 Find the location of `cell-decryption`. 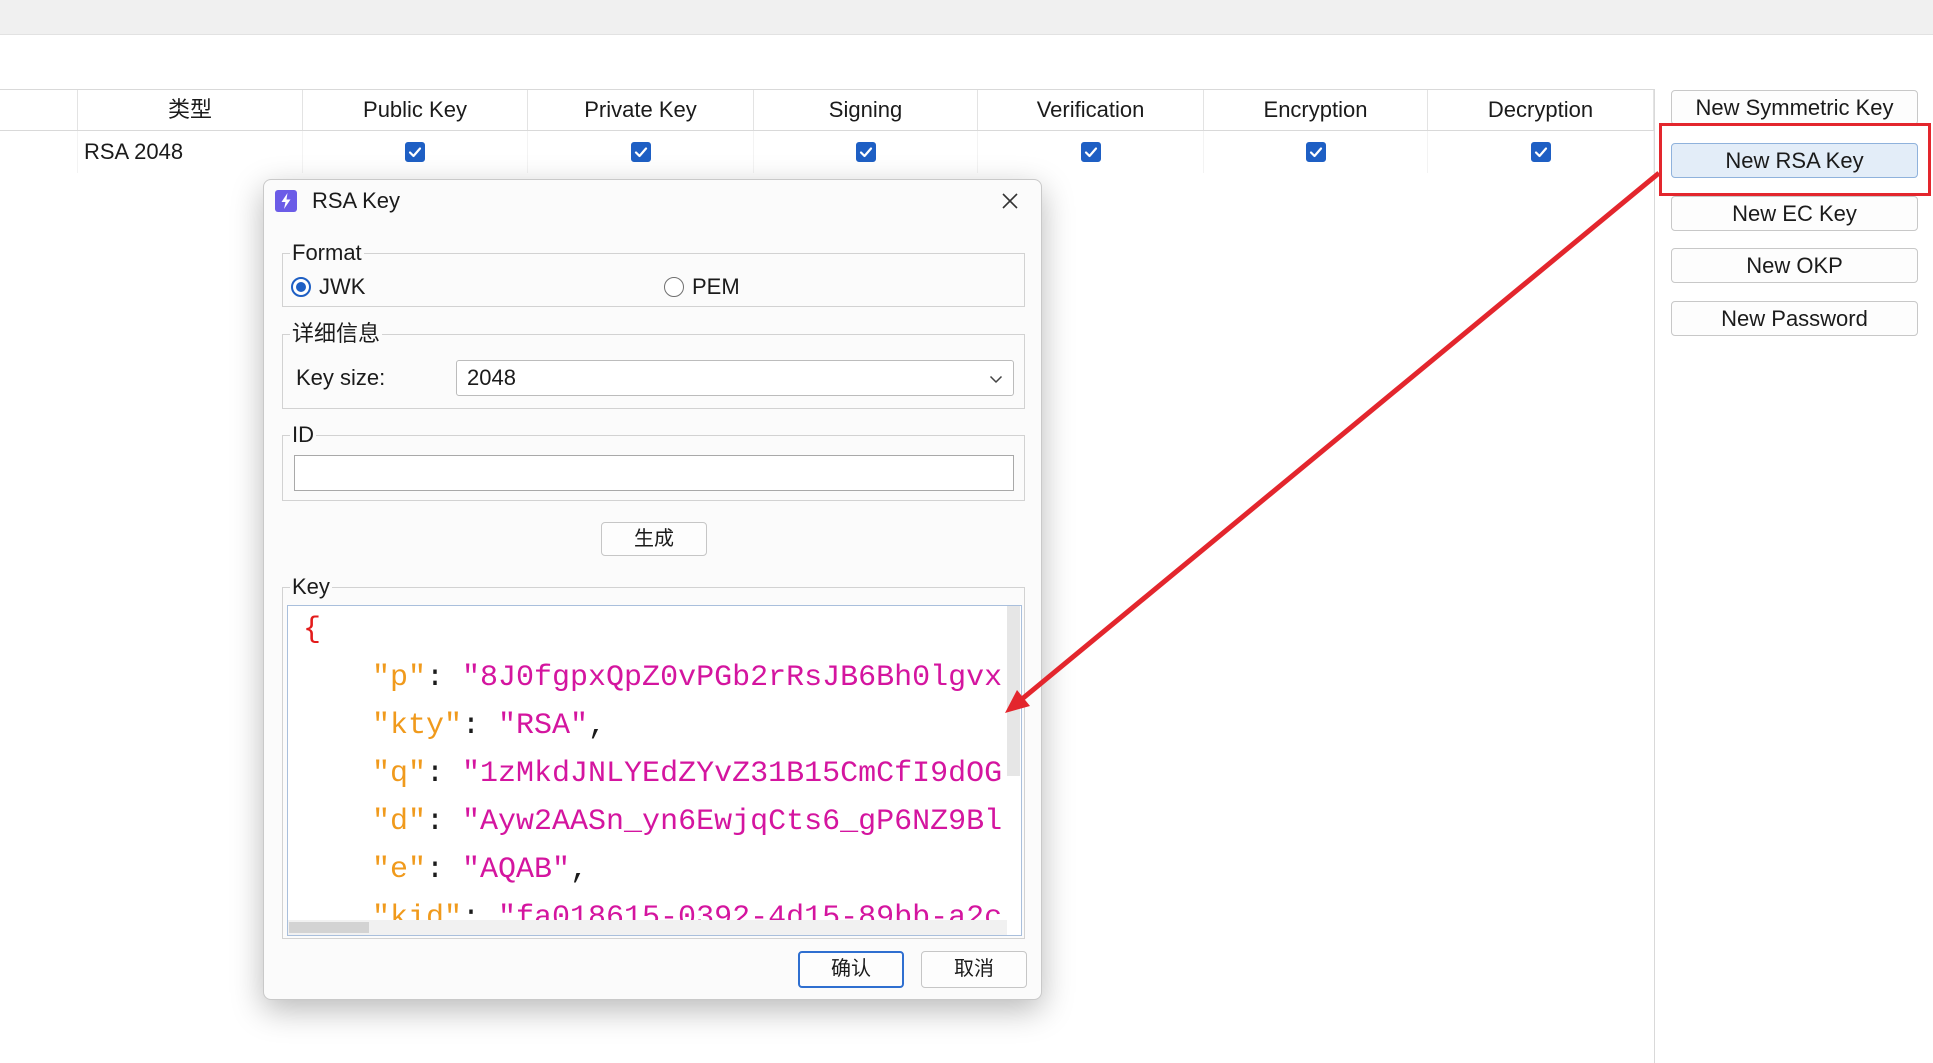

cell-decryption is located at coordinates (1541, 152).